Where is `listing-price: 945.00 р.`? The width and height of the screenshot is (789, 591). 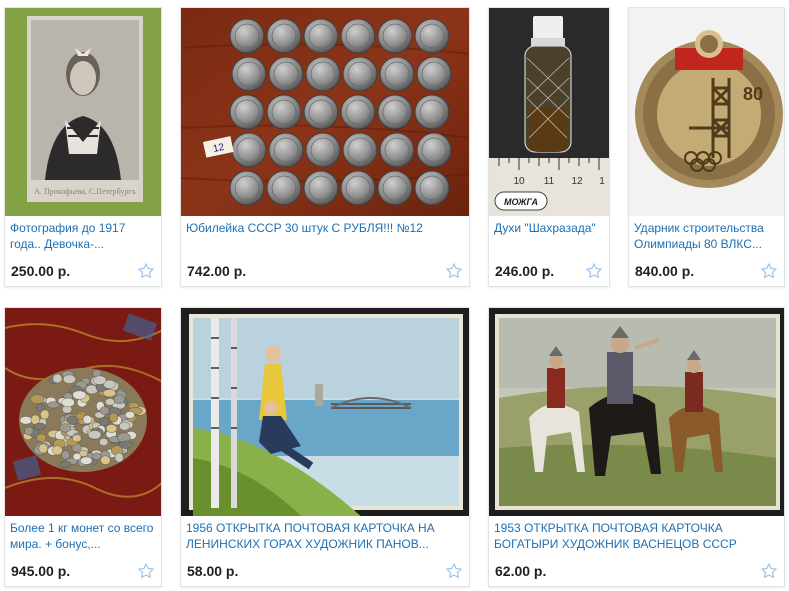
listing-price: 945.00 р. is located at coordinates (41, 571).